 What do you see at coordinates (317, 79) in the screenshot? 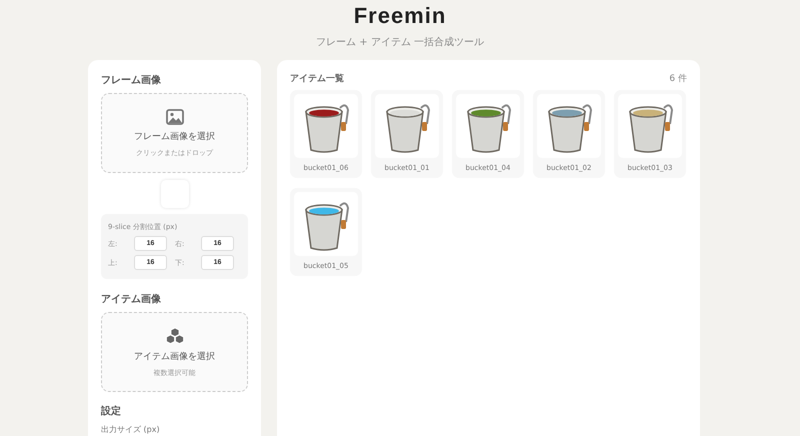
I see `panel-heading: アイテム一覧` at bounding box center [317, 79].